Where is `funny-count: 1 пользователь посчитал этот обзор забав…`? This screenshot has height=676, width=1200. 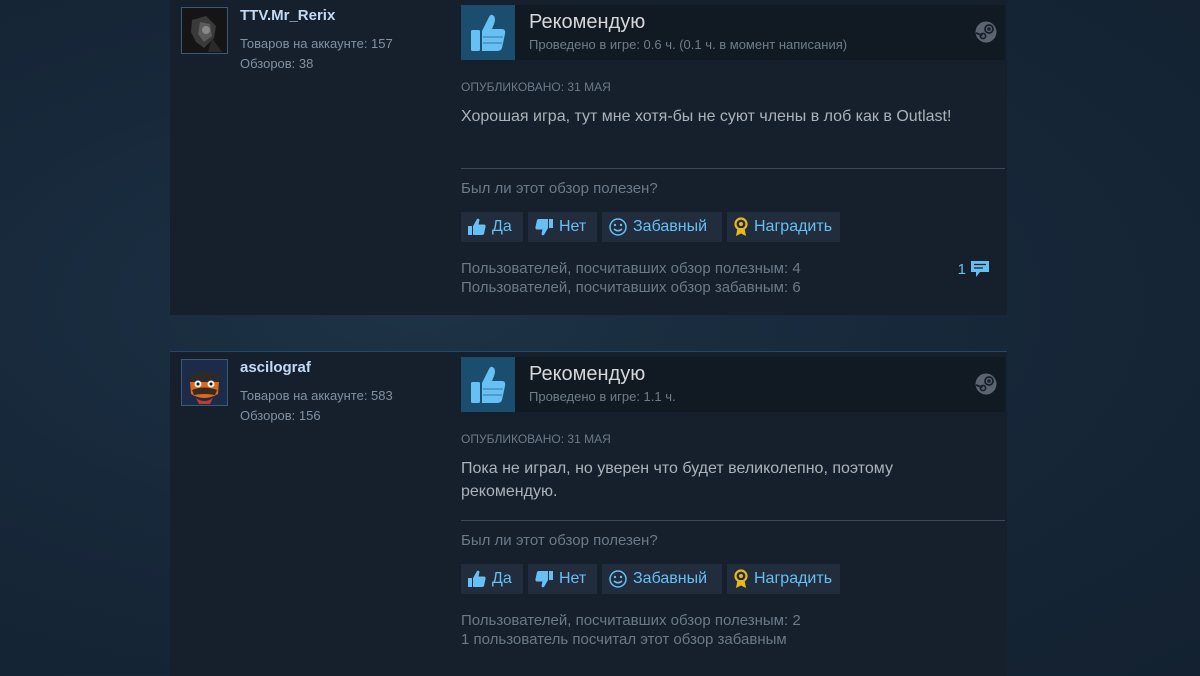 funny-count: 1 пользователь посчитал этот обзор забав… is located at coordinates (624, 639).